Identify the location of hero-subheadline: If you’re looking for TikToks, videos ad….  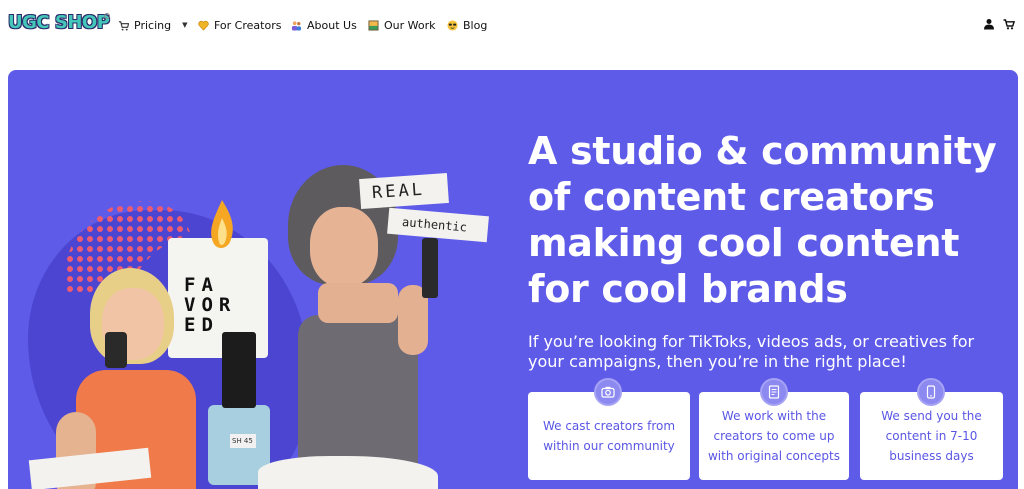
(751, 351).